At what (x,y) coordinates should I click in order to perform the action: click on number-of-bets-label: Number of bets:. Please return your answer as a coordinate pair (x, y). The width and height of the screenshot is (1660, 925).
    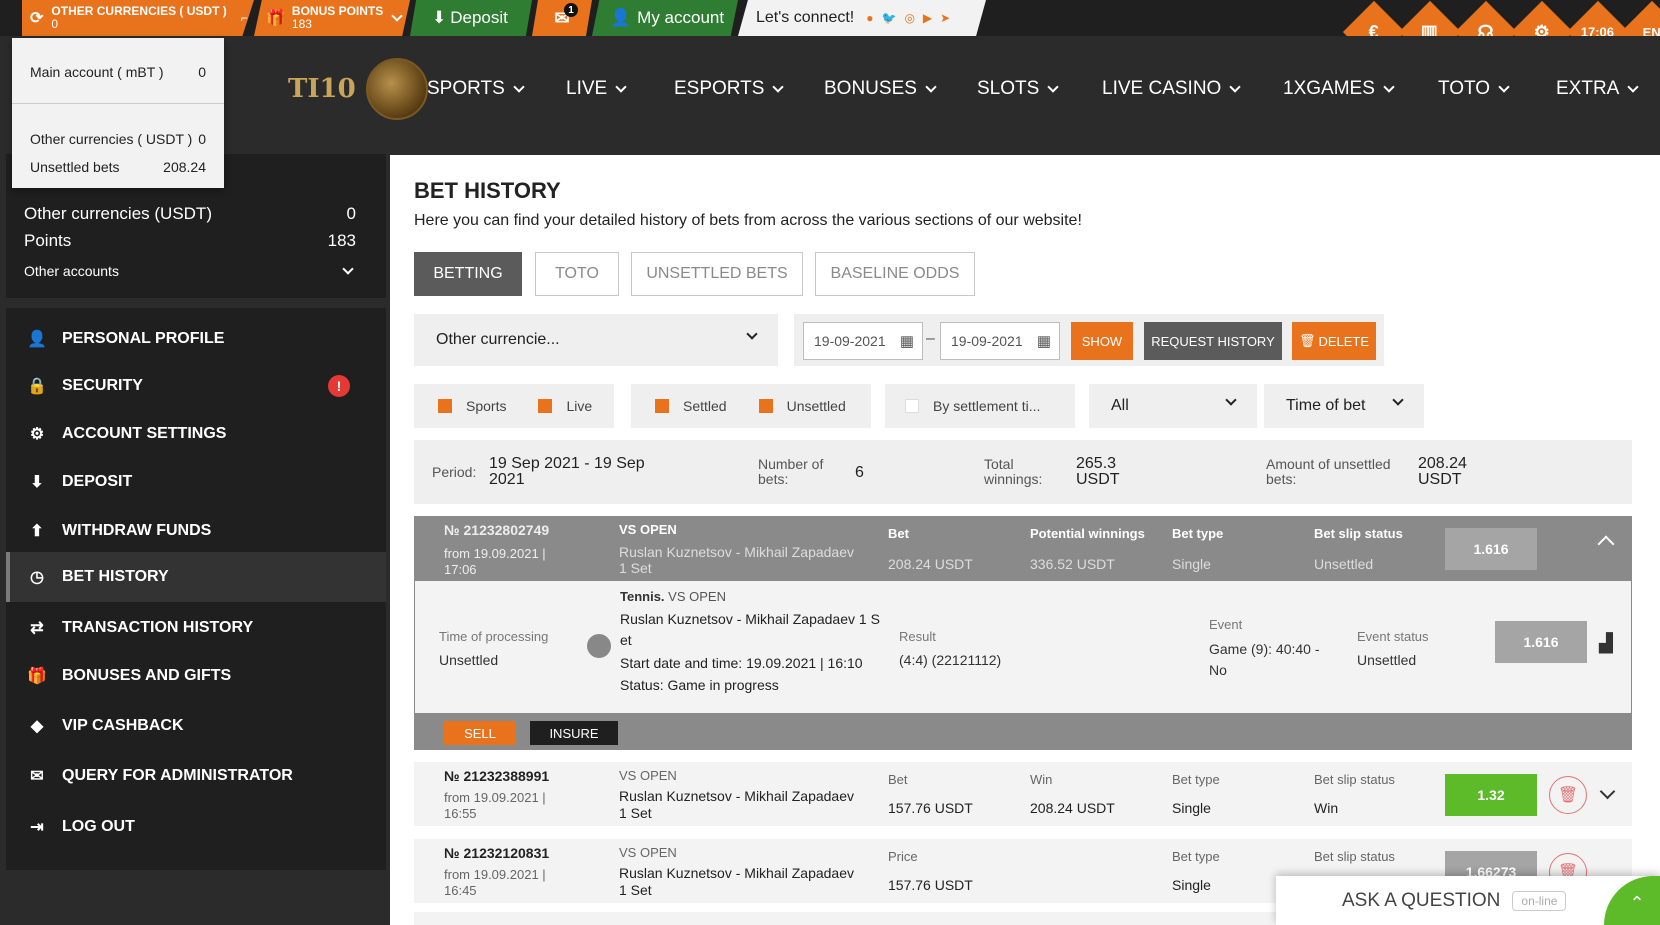
    Looking at the image, I should click on (791, 471).